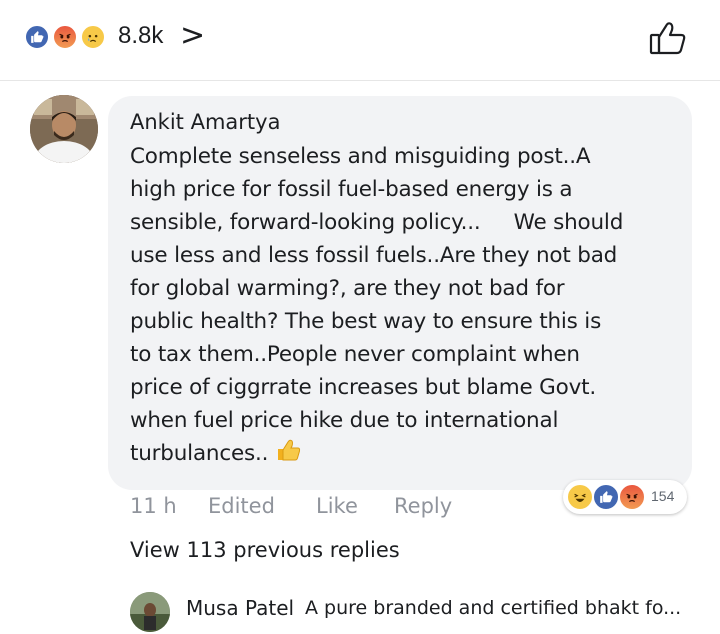  I want to click on thumbs-up-emoji-icon, so click(288, 455).